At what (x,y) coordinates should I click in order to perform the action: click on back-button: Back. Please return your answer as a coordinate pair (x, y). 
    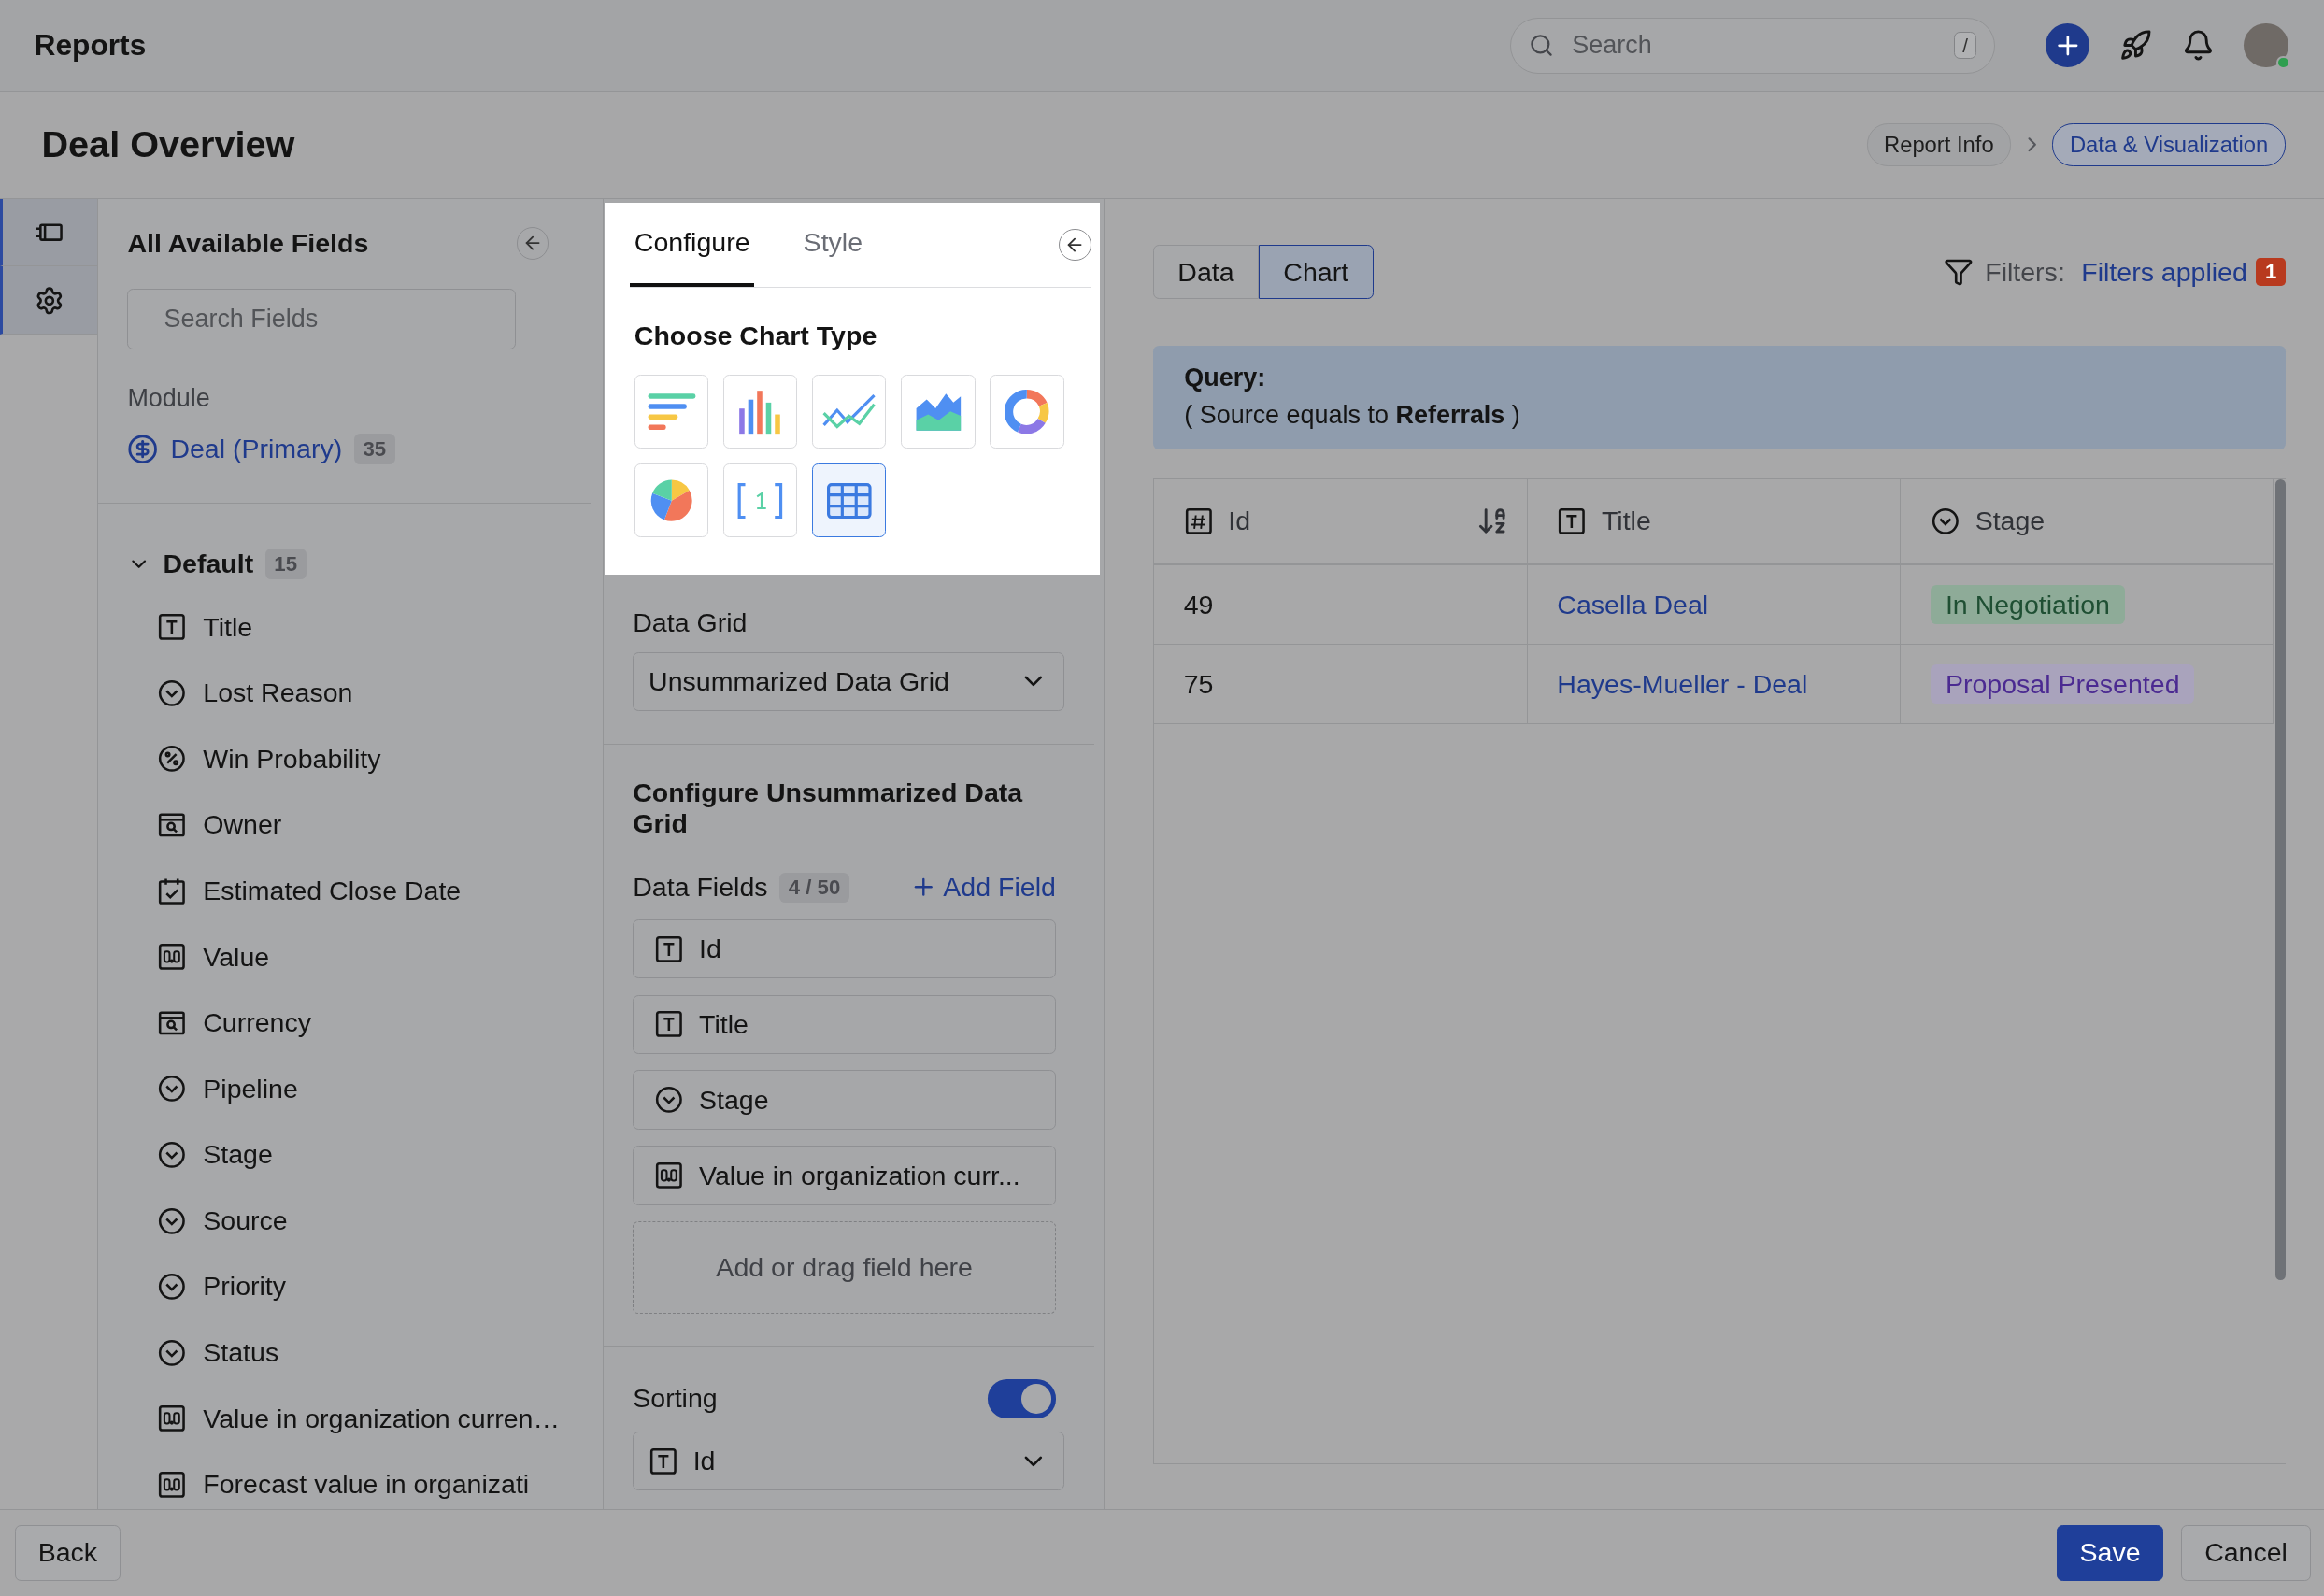
    Looking at the image, I should click on (67, 1553).